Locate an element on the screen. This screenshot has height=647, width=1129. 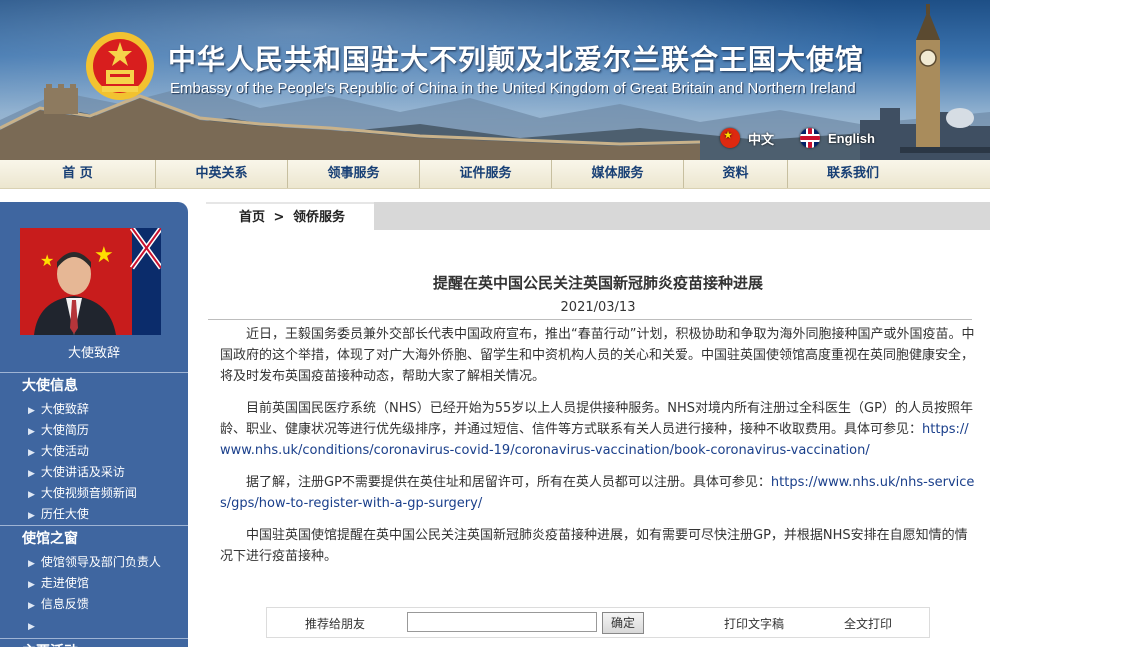
ambassador-photo: ★ ★ is located at coordinates (90, 281).